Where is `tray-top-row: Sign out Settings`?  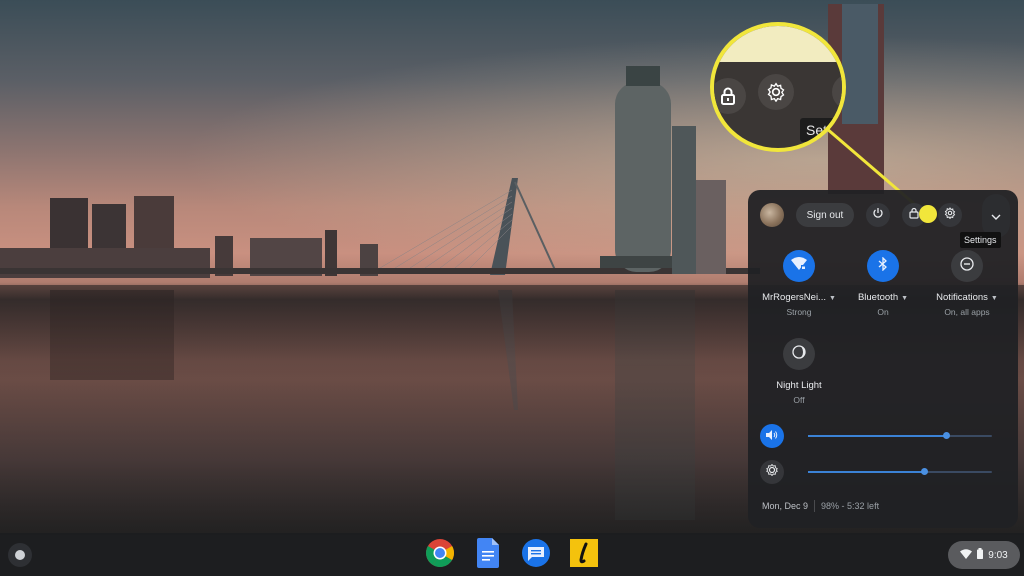 tray-top-row: Sign out Settings is located at coordinates (883, 219).